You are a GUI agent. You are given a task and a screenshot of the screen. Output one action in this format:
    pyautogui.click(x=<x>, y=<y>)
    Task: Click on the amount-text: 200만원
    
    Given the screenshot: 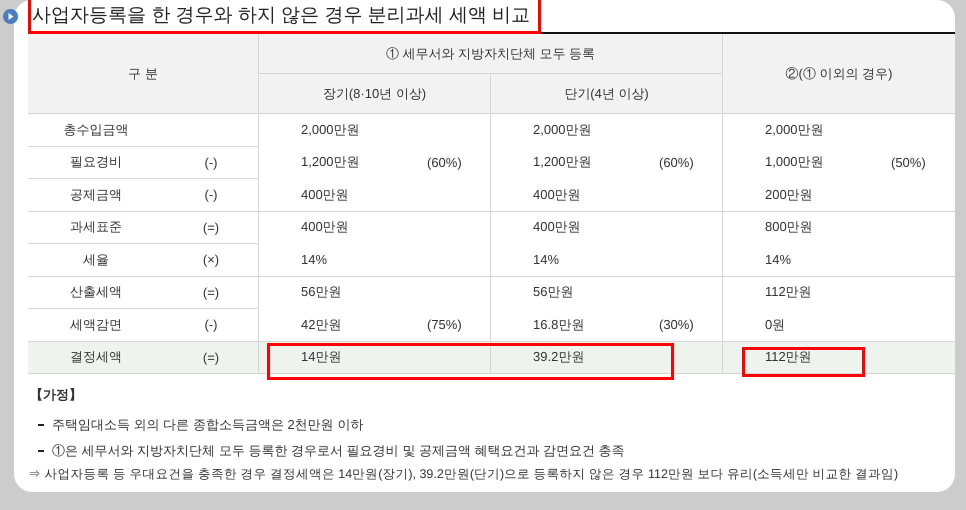 What is the action you would take?
    pyautogui.click(x=789, y=195)
    